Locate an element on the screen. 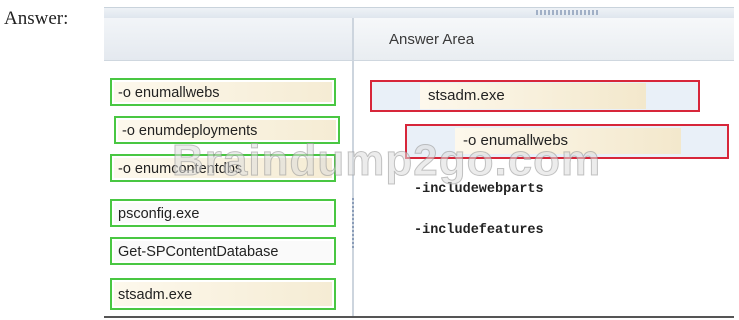 The width and height of the screenshot is (739, 320). source-item-psconfig: psconfig.exe is located at coordinates (223, 213).